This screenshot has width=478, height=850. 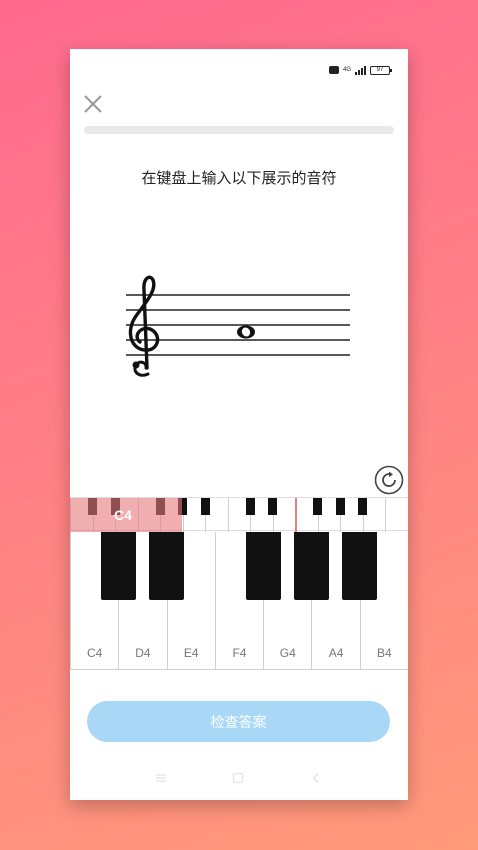 What do you see at coordinates (239, 178) in the screenshot?
I see `question-prompt: 在键盘上输入以下展示的音符` at bounding box center [239, 178].